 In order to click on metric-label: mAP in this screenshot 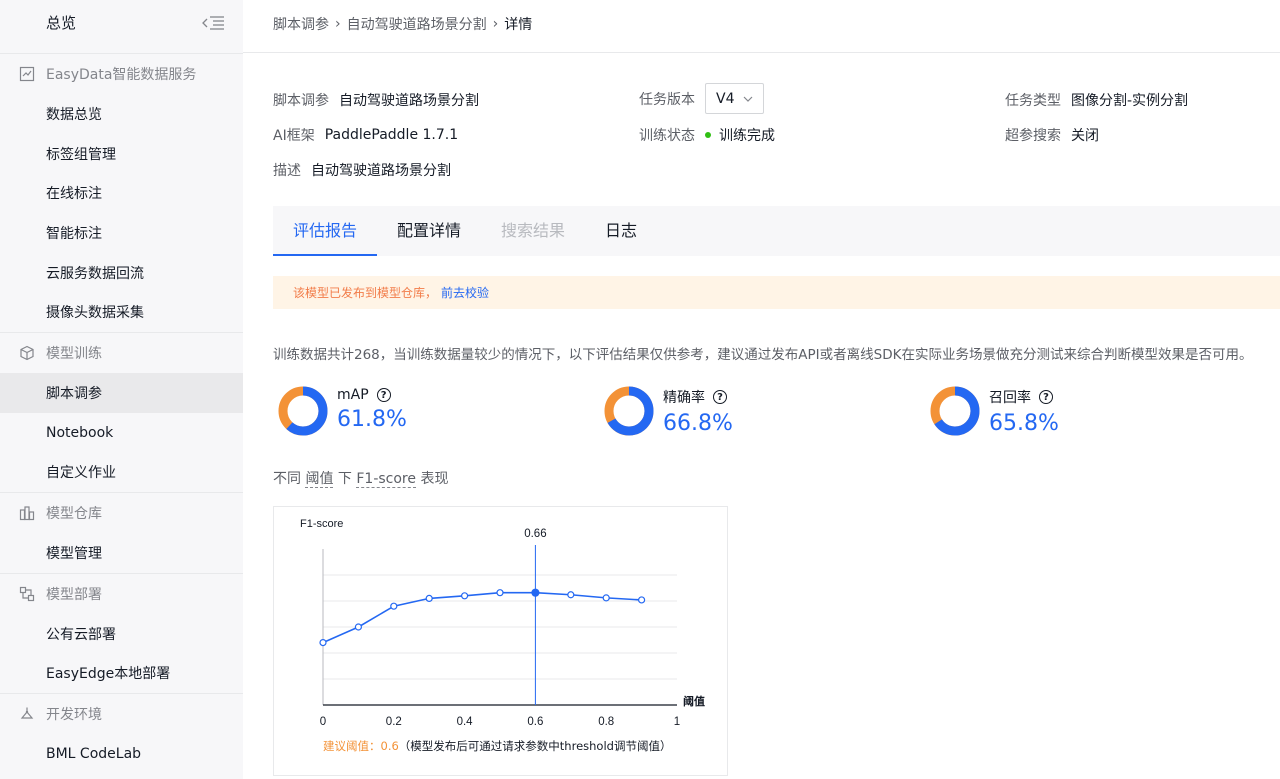, I will do `click(353, 395)`.